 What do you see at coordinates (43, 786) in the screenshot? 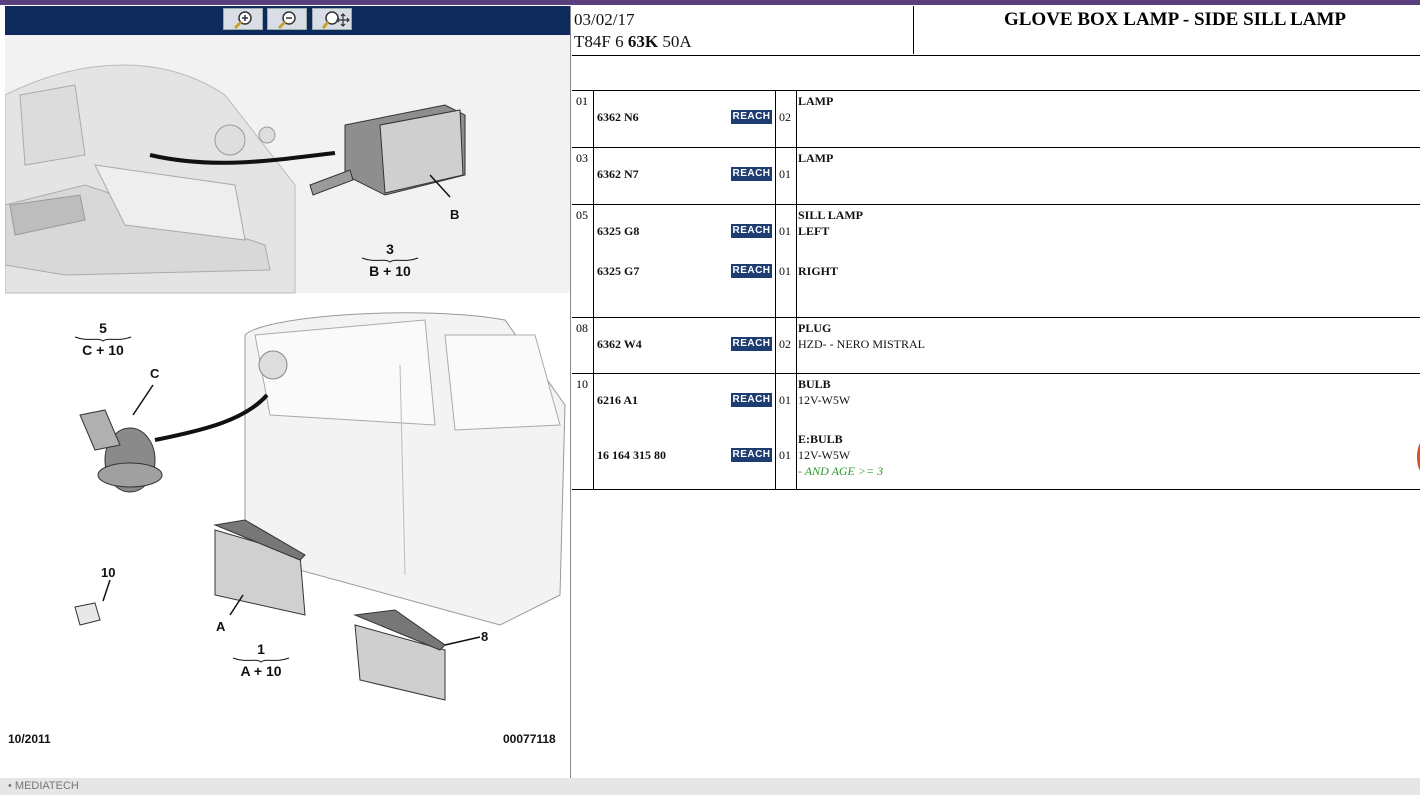
I see `bottom-strip-label: • MEDIATECH` at bounding box center [43, 786].